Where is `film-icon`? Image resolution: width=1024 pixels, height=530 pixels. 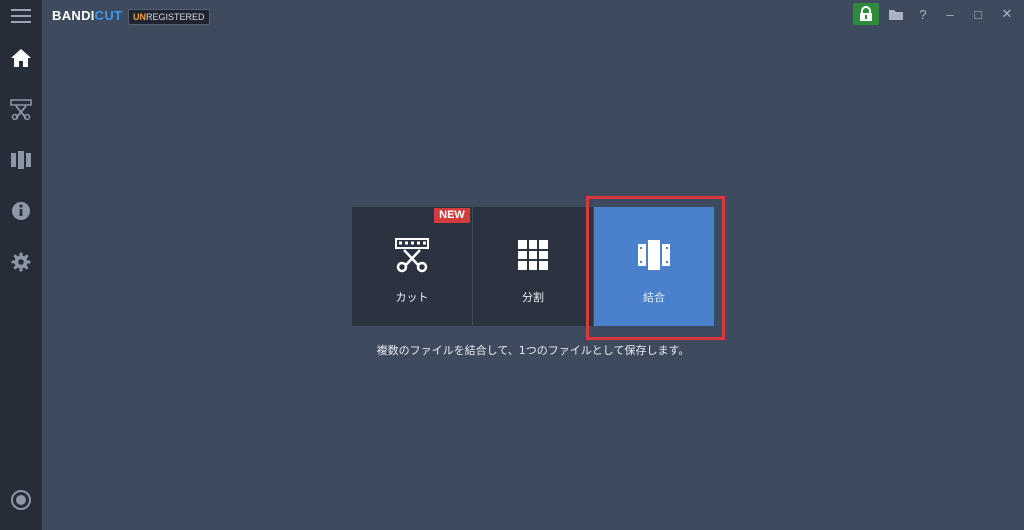
film-icon is located at coordinates (21, 160).